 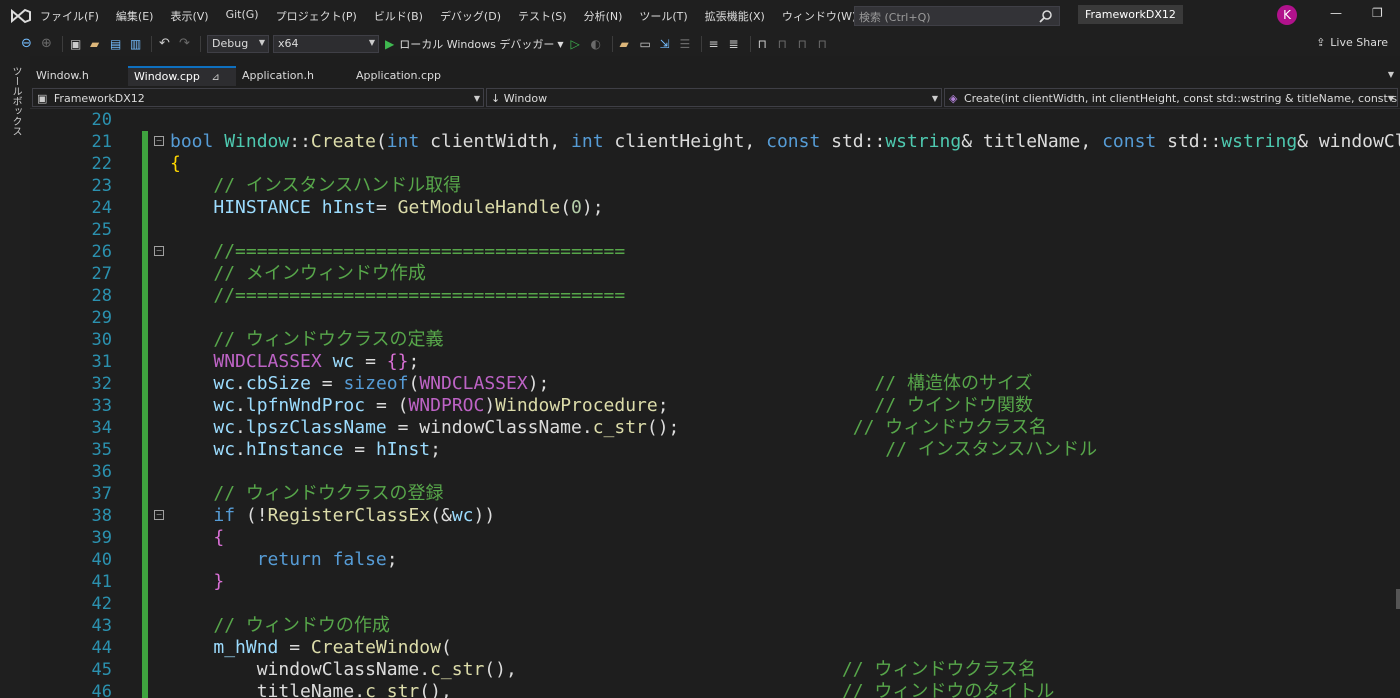 I want to click on menu-item: 表示(V), so click(x=193, y=16).